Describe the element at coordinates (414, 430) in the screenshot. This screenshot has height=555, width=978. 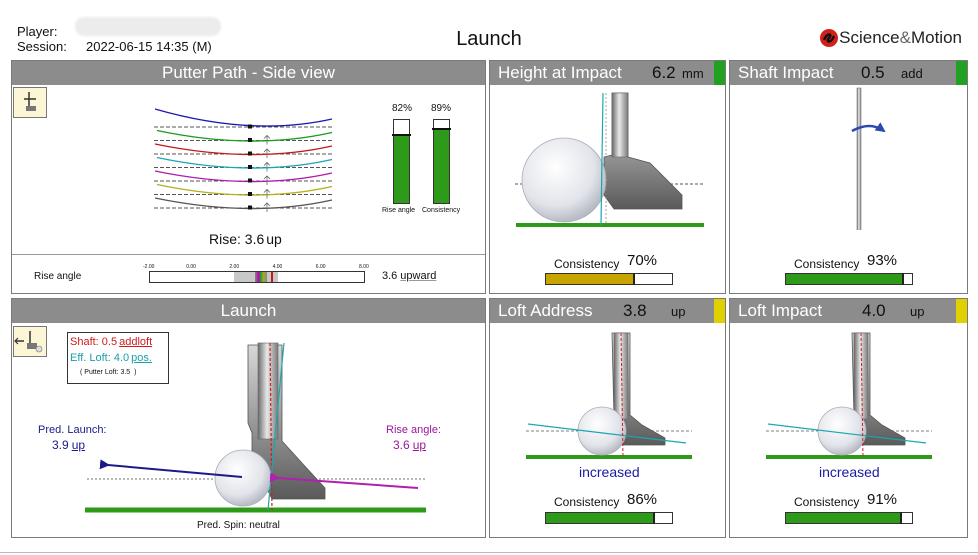
I see `rise-angle-label: Rise angle:` at that location.